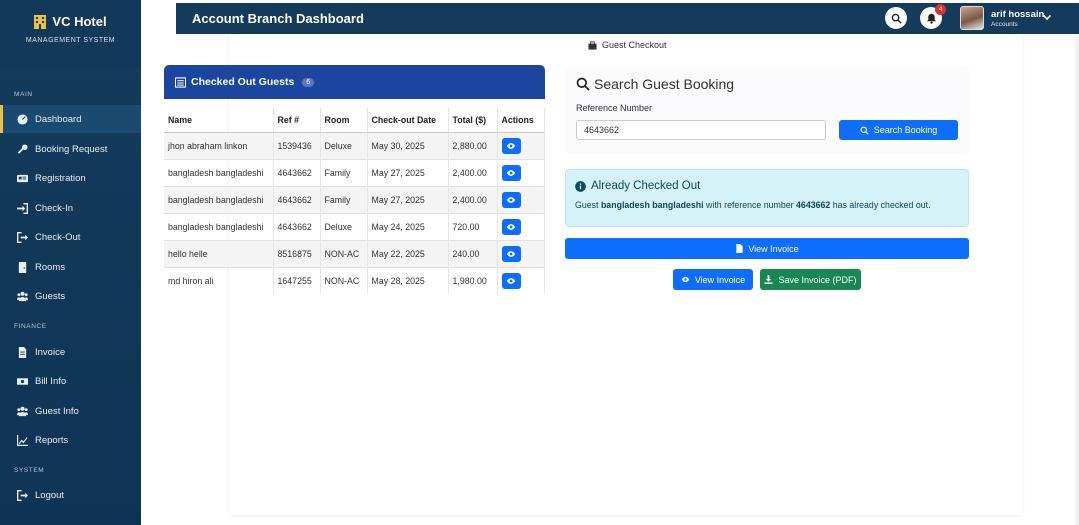 This screenshot has height=525, width=1079. What do you see at coordinates (70, 381) in the screenshot?
I see `sidebar-item-bill-info: Bill Info` at bounding box center [70, 381].